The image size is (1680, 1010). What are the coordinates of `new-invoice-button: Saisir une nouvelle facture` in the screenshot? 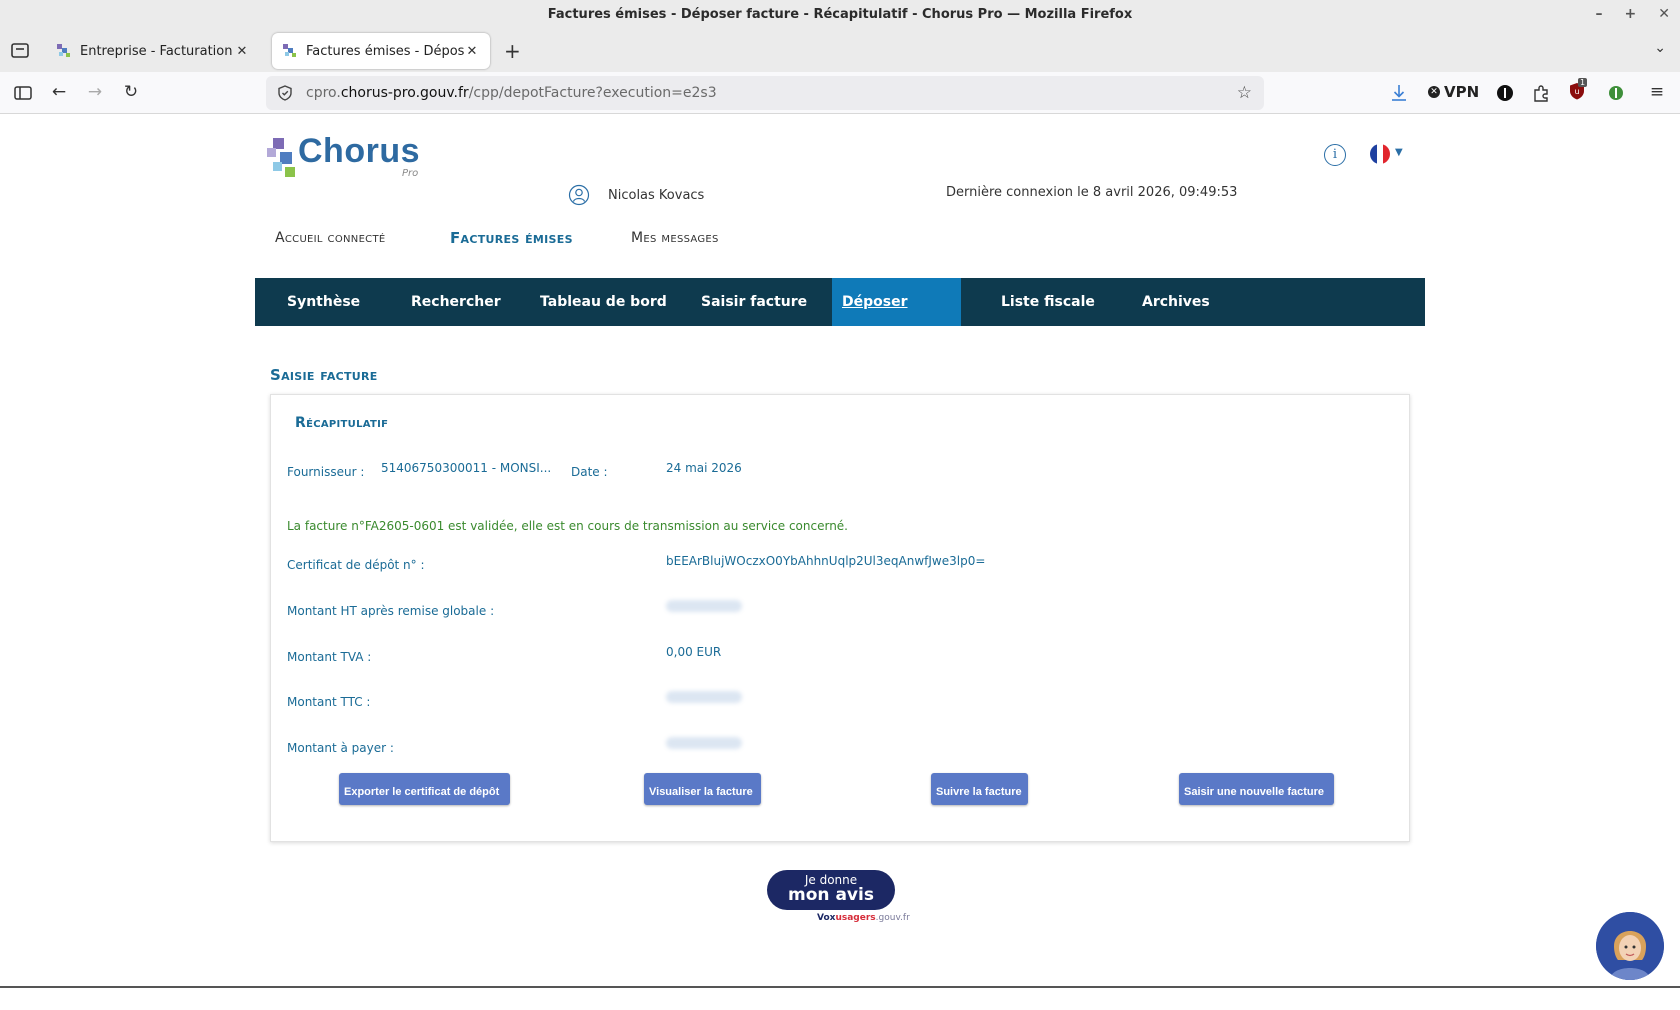 It's located at (1256, 789).